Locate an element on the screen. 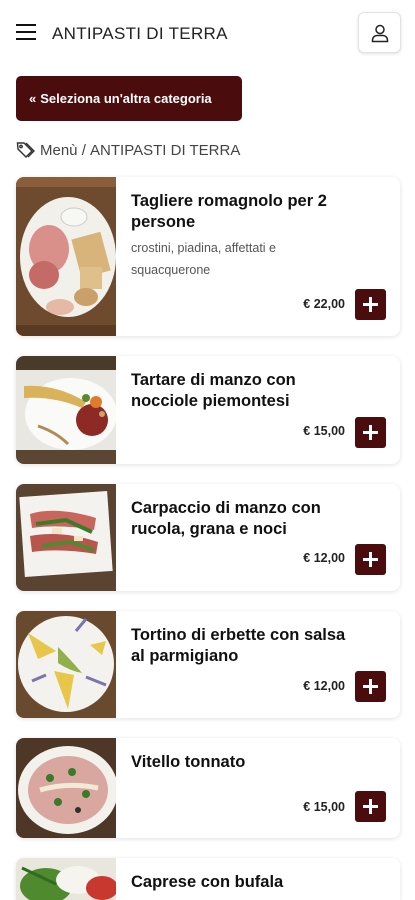 The height and width of the screenshot is (900, 415). breadcrumb: Menù / ANTIPASTI DI TERRA is located at coordinates (128, 150).